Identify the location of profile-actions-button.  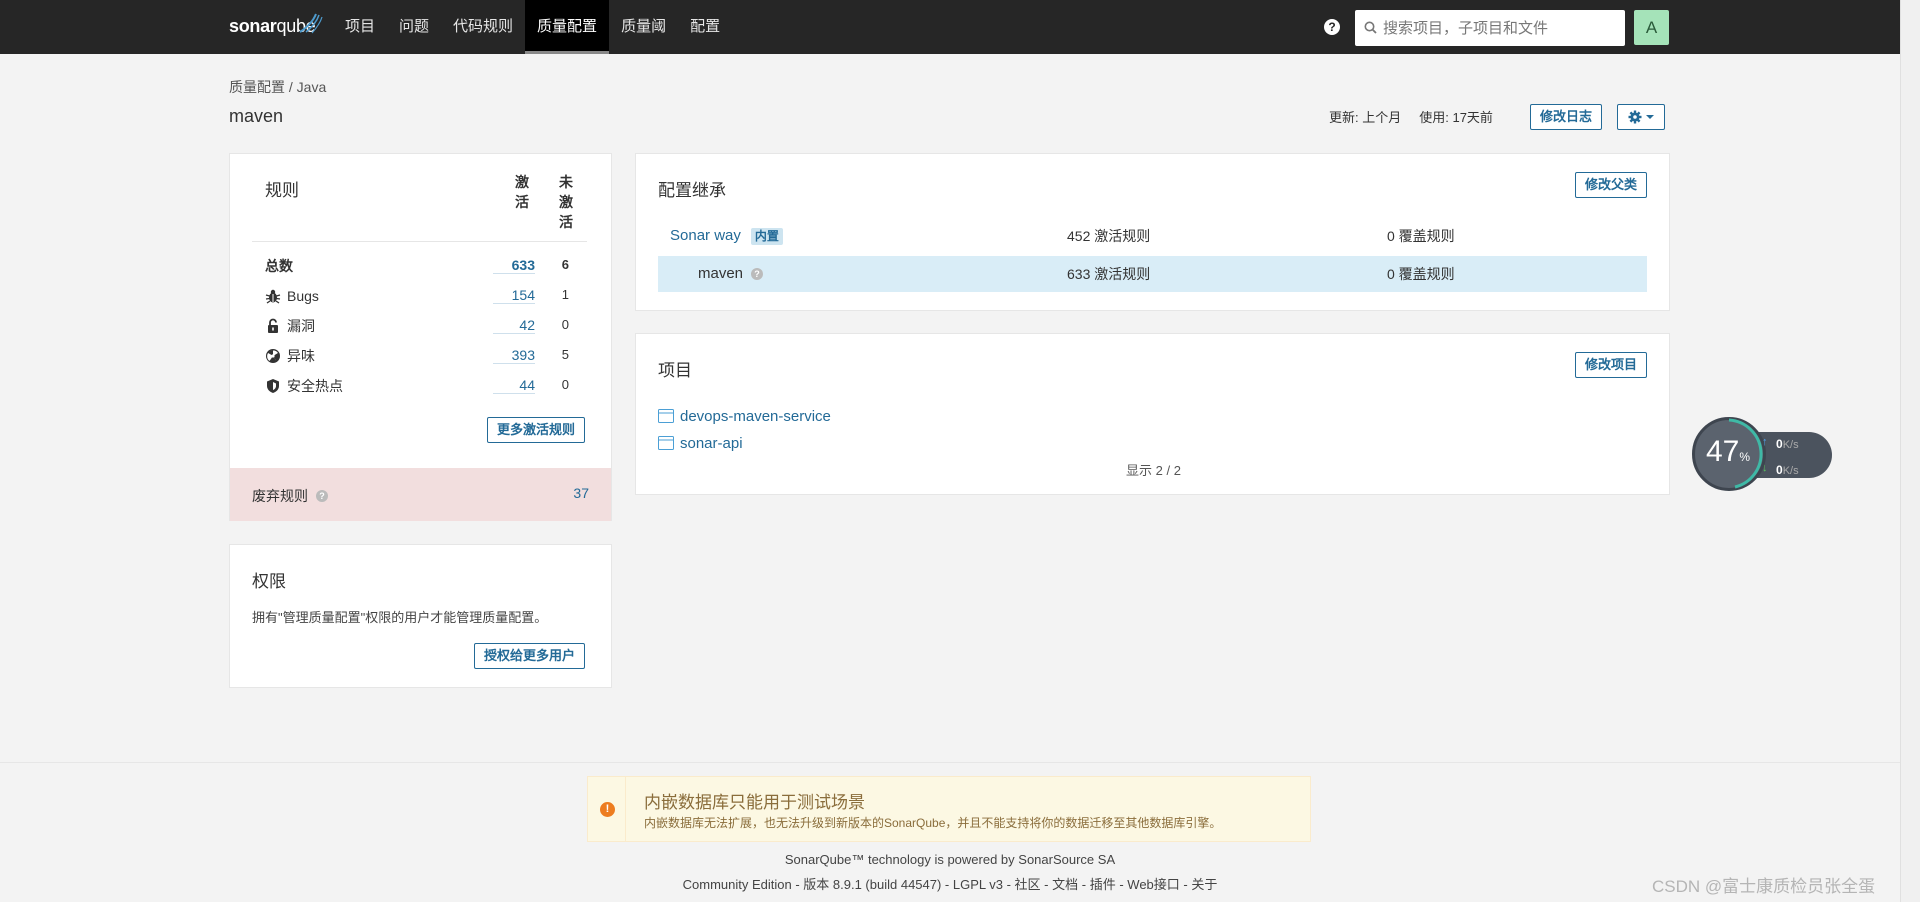
(1641, 117).